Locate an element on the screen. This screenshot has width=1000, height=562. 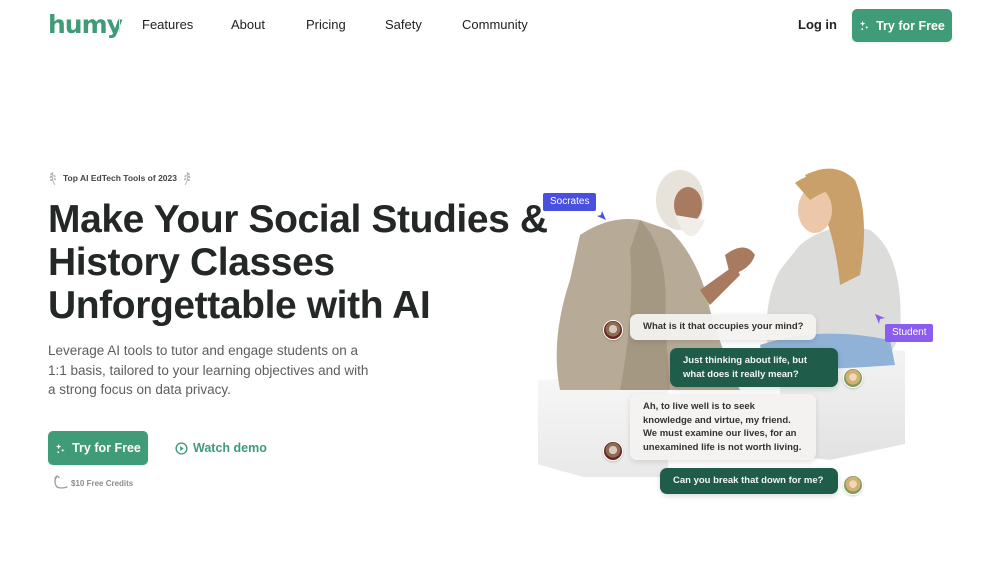
socrates-label: Socrates is located at coordinates (570, 202).